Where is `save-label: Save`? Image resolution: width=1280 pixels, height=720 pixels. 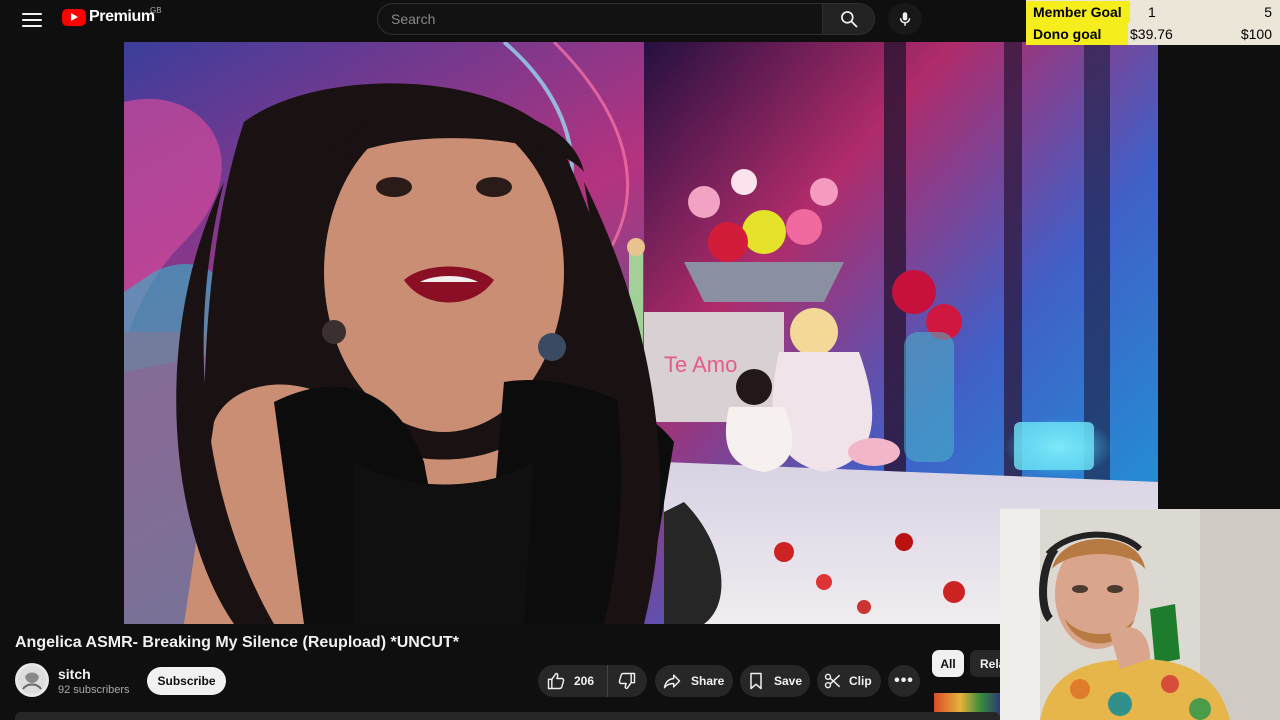
save-label: Save is located at coordinates (788, 681).